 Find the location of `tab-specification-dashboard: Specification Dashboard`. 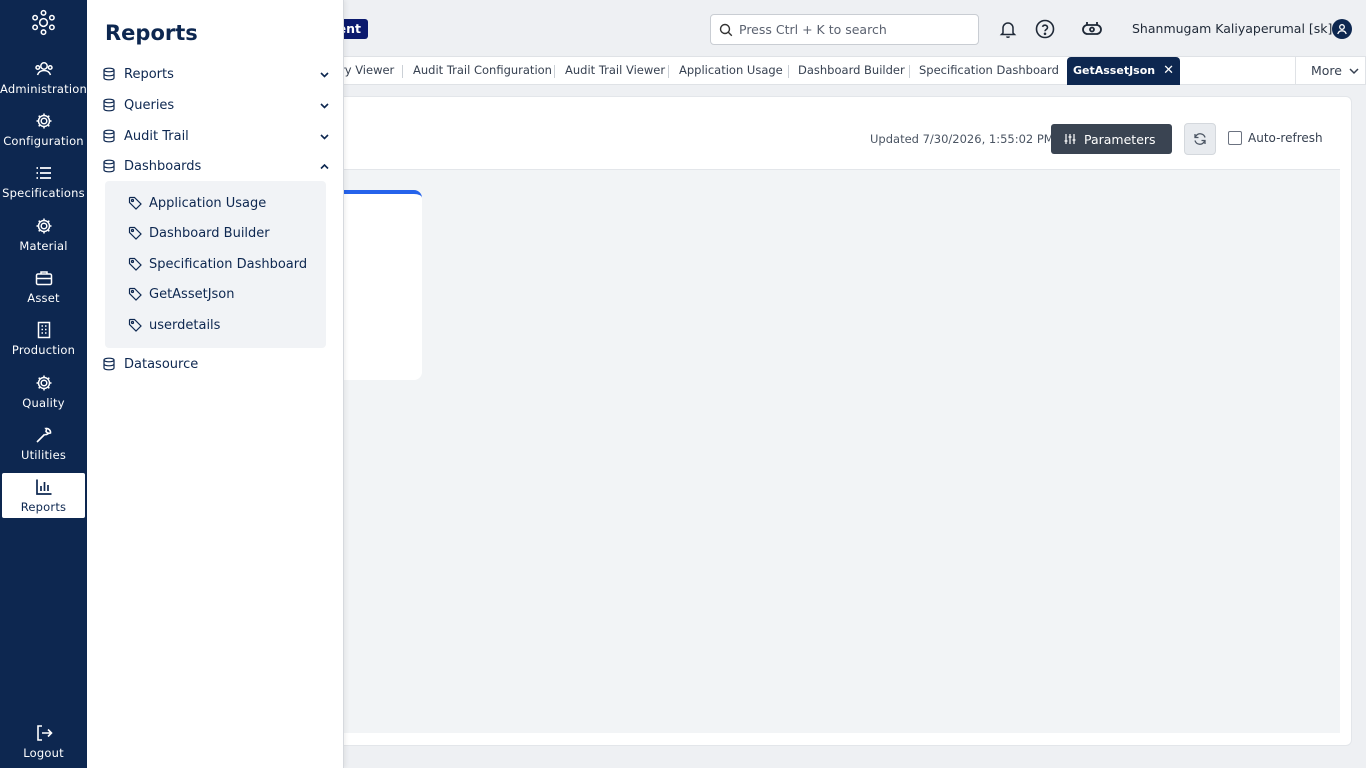

tab-specification-dashboard: Specification Dashboard is located at coordinates (989, 70).